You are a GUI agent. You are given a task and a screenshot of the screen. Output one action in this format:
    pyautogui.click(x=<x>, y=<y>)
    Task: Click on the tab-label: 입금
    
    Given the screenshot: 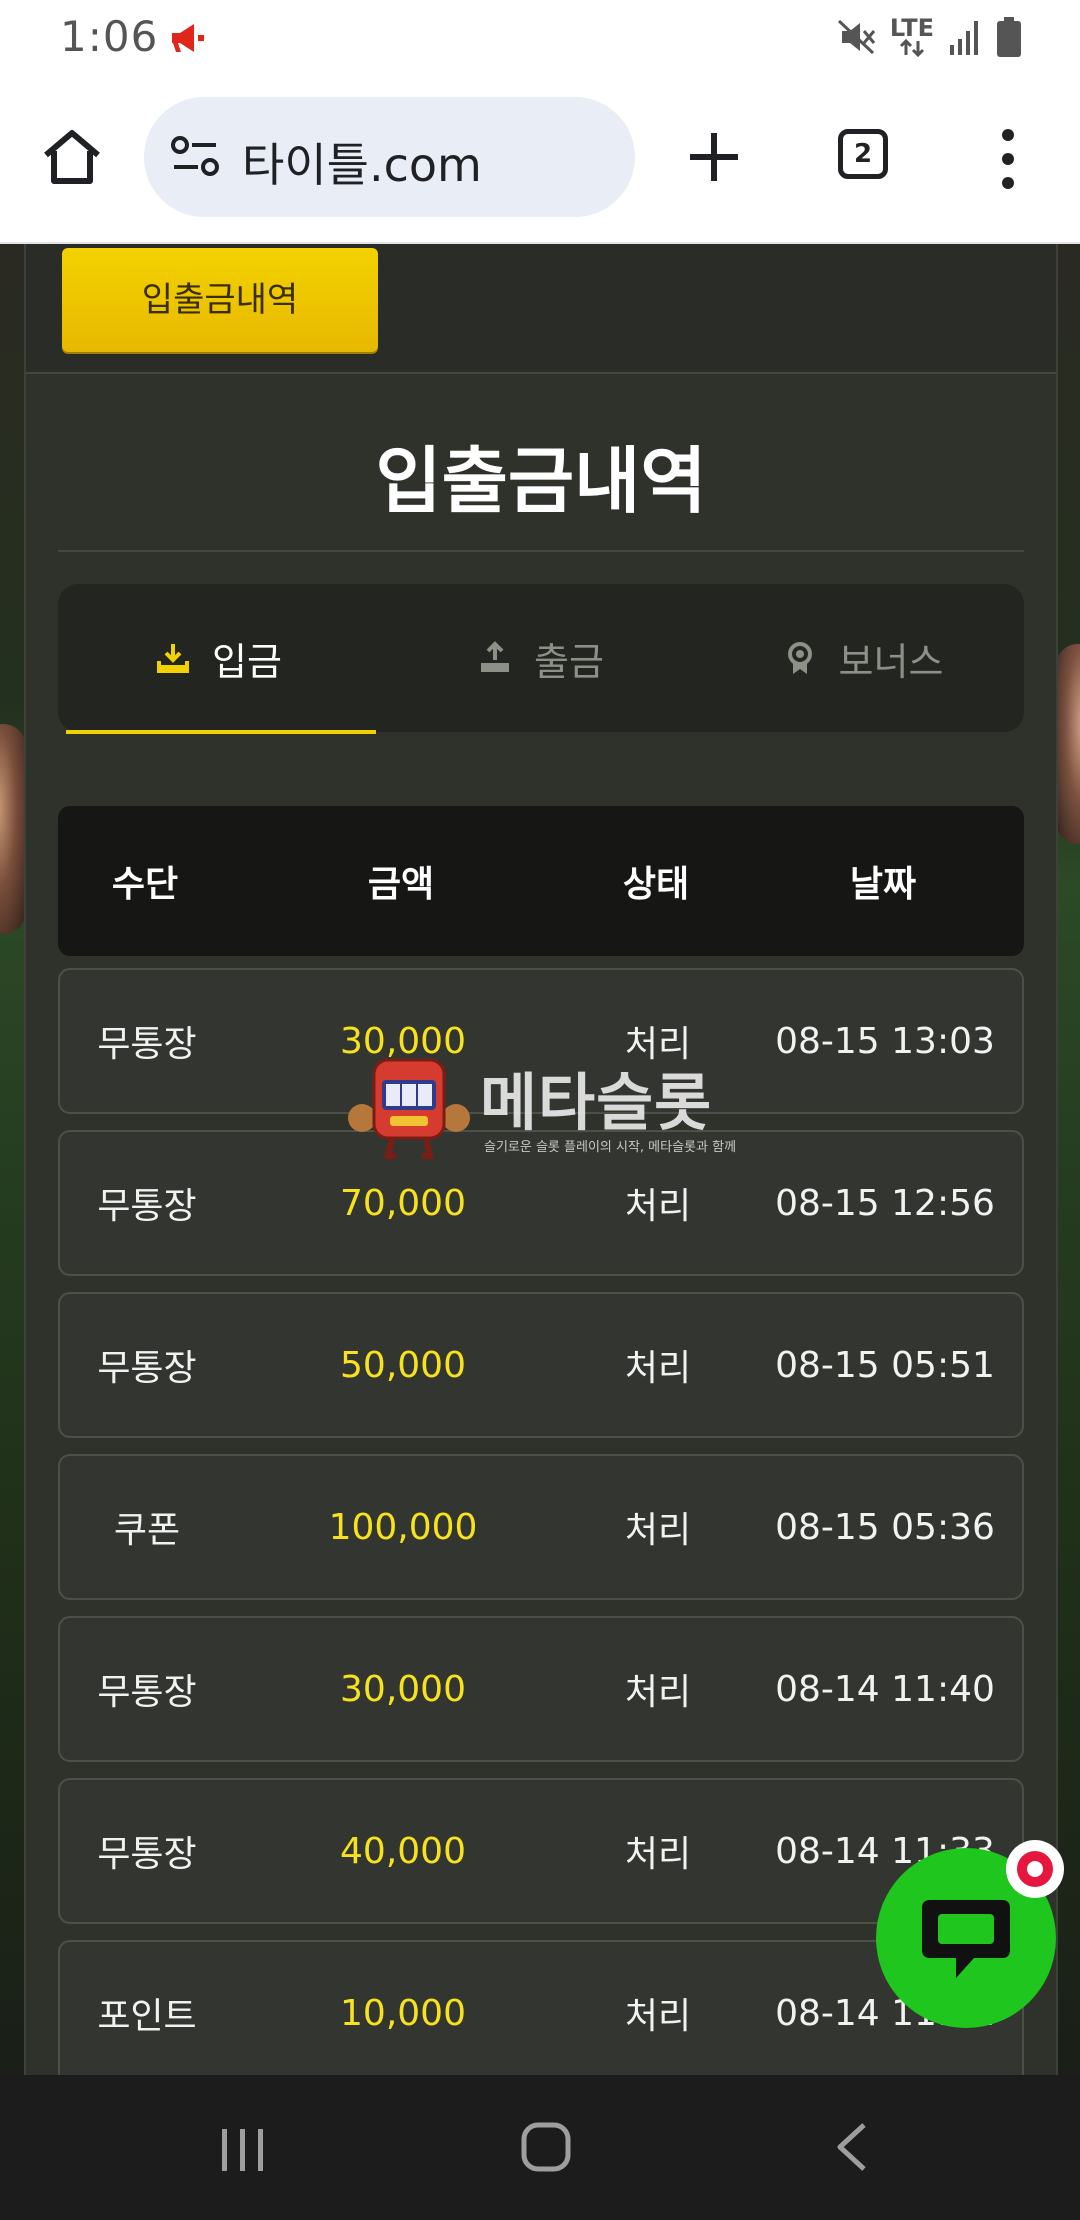 What is the action you would take?
    pyautogui.click(x=247, y=661)
    